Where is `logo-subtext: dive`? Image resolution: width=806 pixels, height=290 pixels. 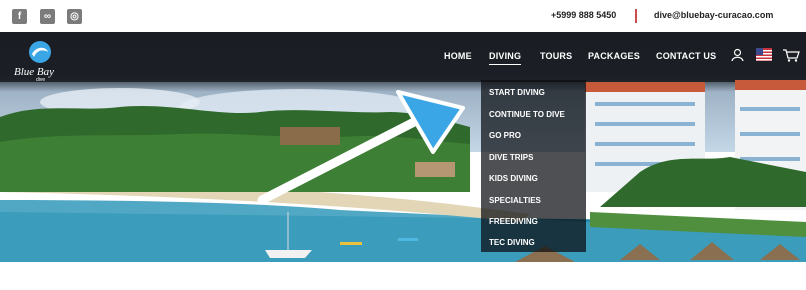 logo-subtext: dive is located at coordinates (40, 79).